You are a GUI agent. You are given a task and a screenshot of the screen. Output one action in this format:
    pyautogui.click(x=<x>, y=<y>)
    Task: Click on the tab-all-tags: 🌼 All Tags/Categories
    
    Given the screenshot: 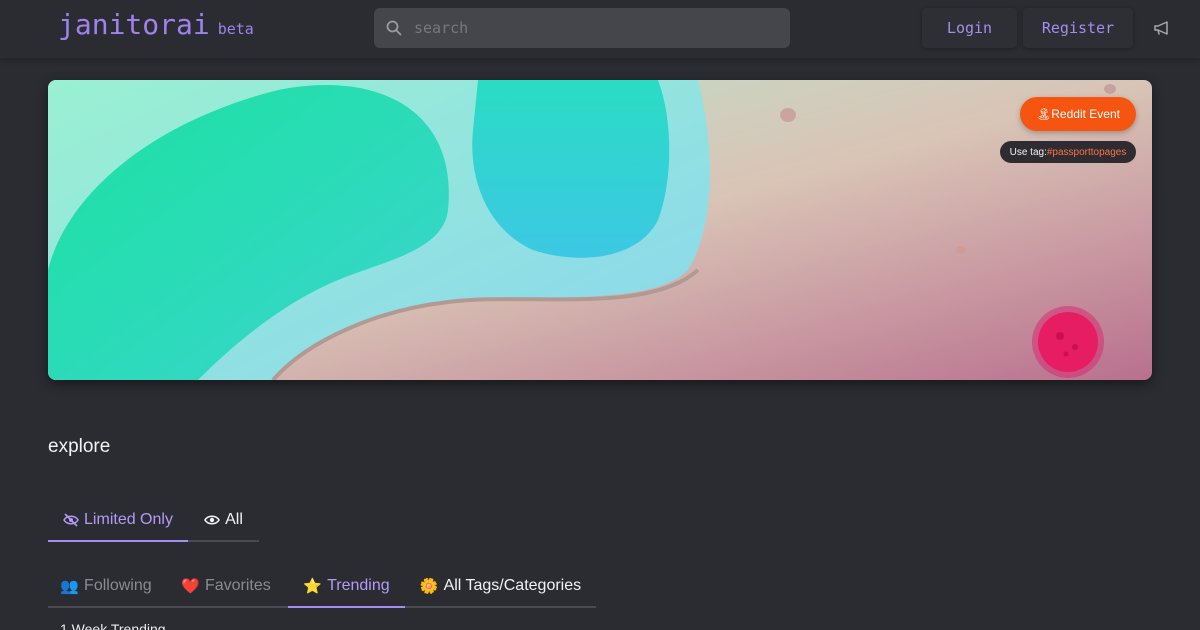 What is the action you would take?
    pyautogui.click(x=500, y=586)
    